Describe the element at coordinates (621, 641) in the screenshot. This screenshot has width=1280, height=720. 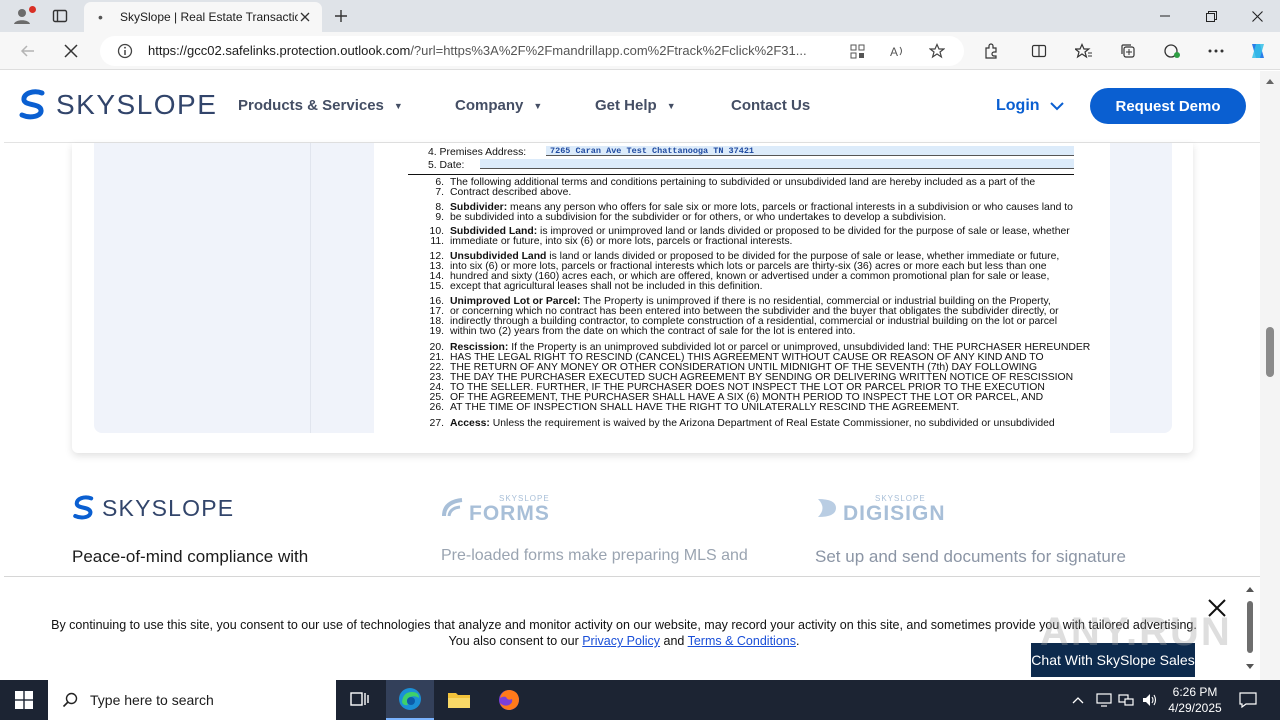
I see `privacy-policy-link: Privacy Policy` at that location.